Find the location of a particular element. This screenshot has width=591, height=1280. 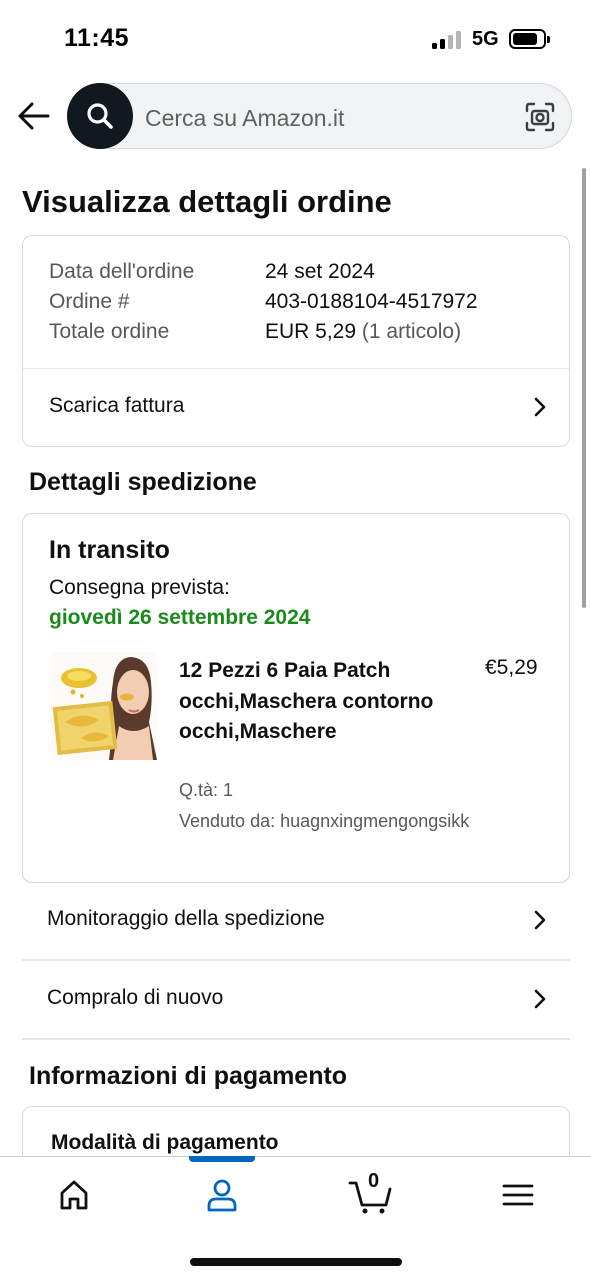

search-box is located at coordinates (319, 116).